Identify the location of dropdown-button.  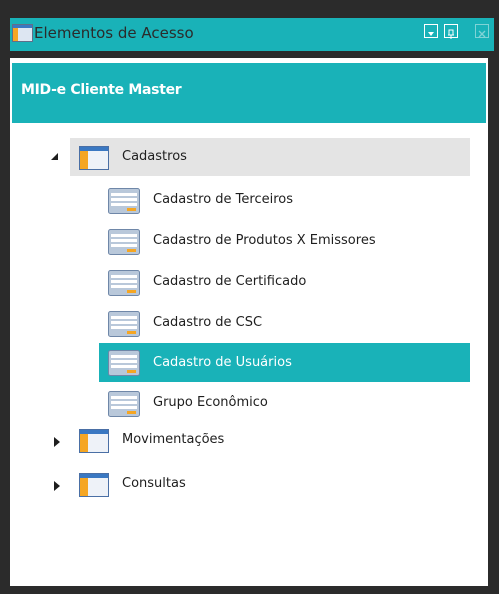
(431, 31).